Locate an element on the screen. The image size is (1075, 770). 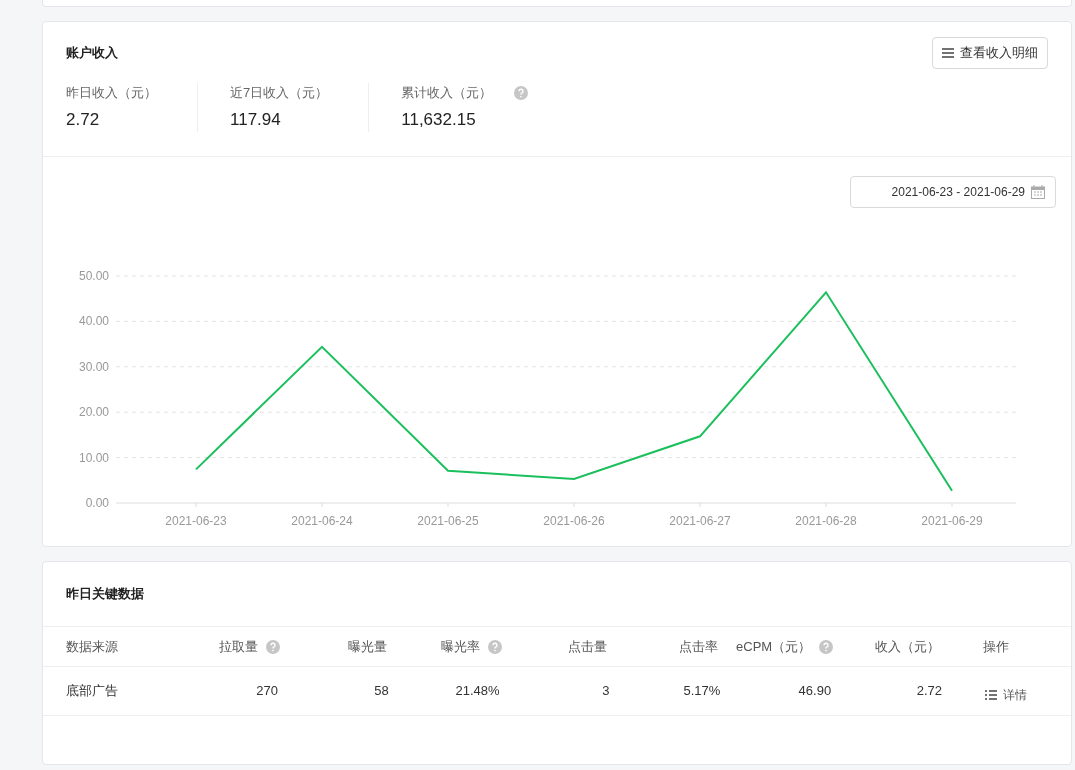
column-header: 操作 is located at coordinates (996, 646).